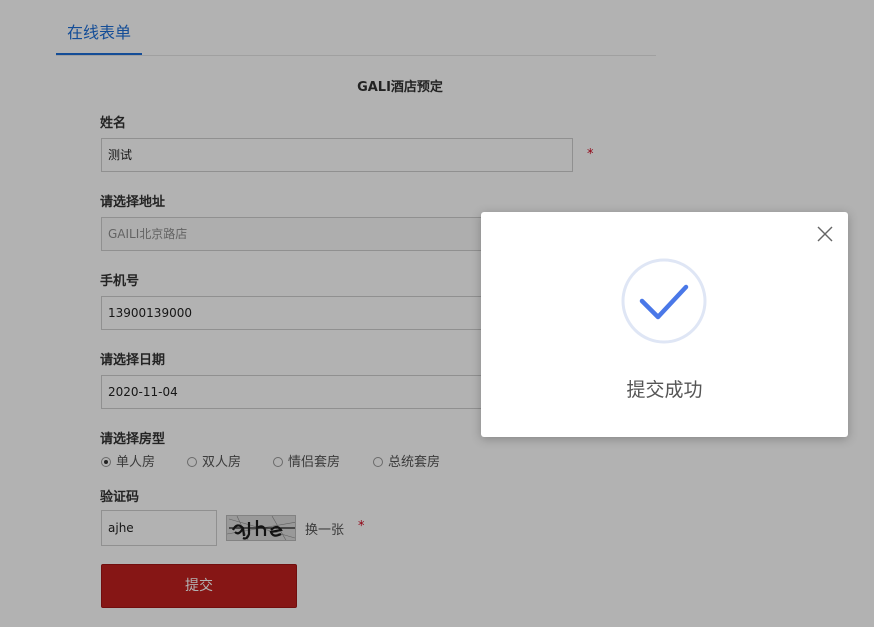  I want to click on close-icon, so click(825, 234).